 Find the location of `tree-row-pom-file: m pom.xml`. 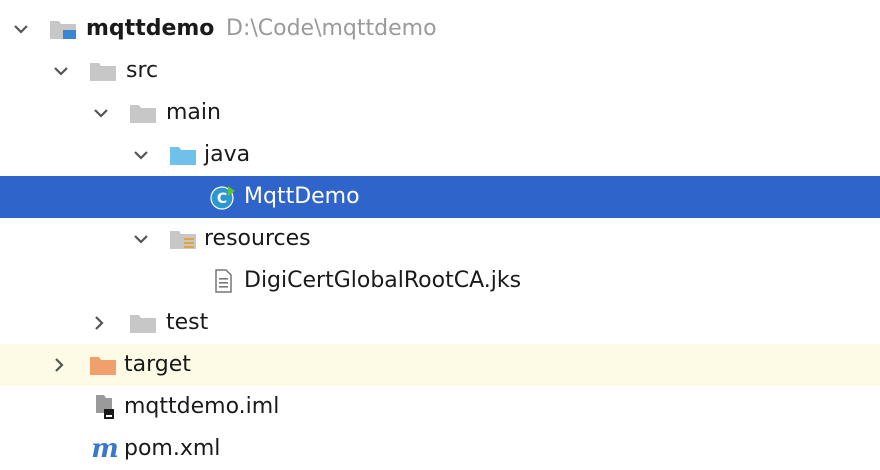

tree-row-pom-file: m pom.xml is located at coordinates (440, 449).